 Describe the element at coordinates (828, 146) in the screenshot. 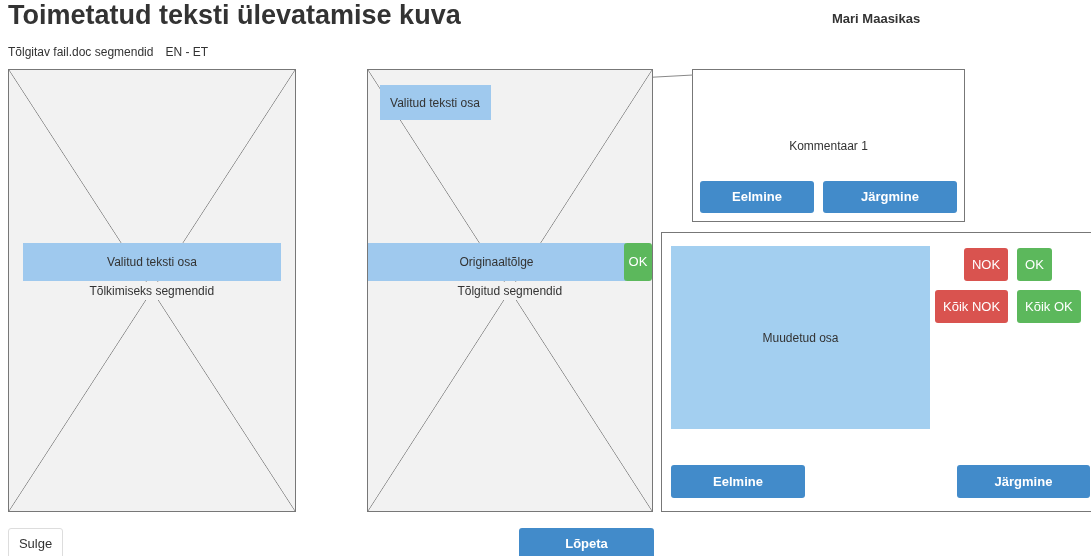

I see `comment-text: Kommentaar 1` at that location.